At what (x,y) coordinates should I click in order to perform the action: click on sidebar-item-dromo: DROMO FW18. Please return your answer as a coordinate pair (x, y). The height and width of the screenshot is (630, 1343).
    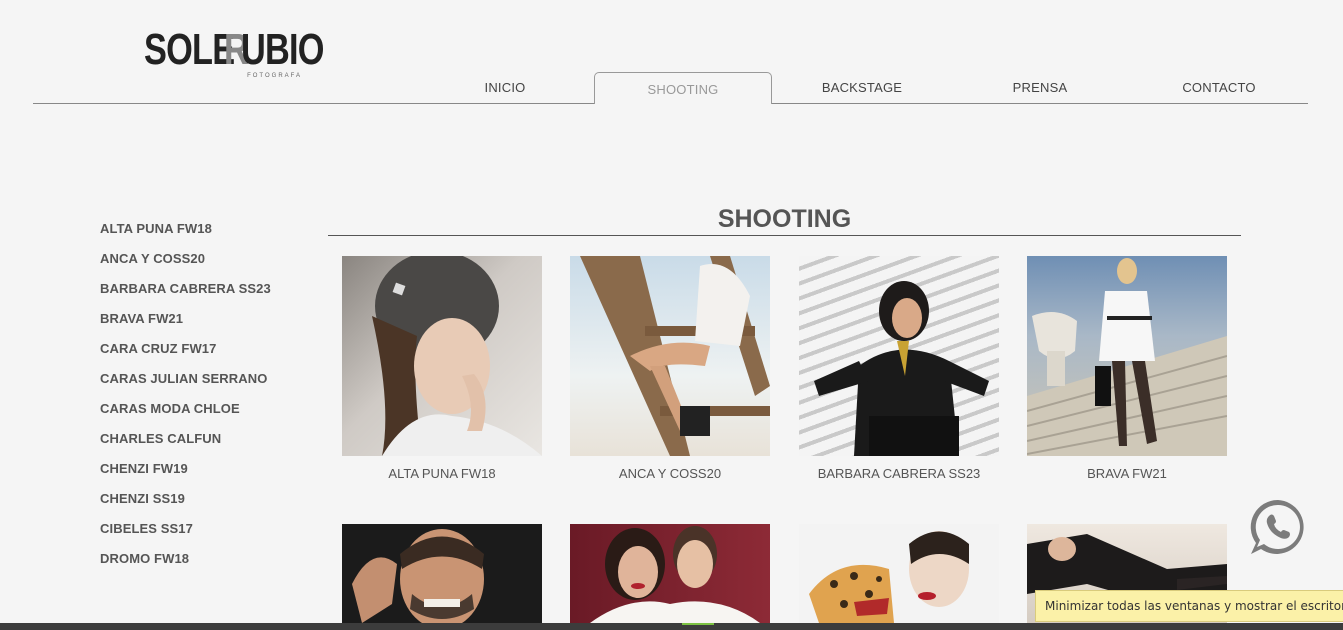
    Looking at the image, I should click on (205, 567).